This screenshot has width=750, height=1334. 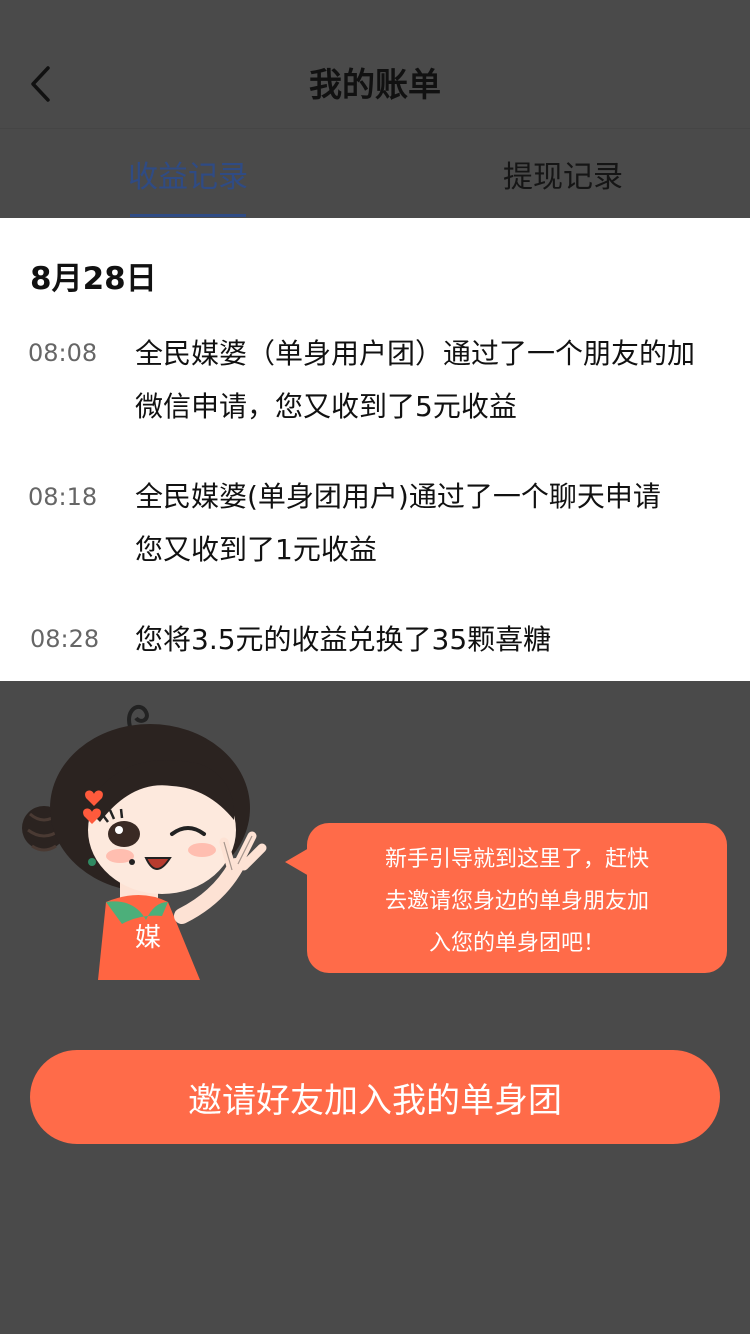 I want to click on invite-friends-button: 邀请好友加入我的单身团, so click(x=375, y=1097).